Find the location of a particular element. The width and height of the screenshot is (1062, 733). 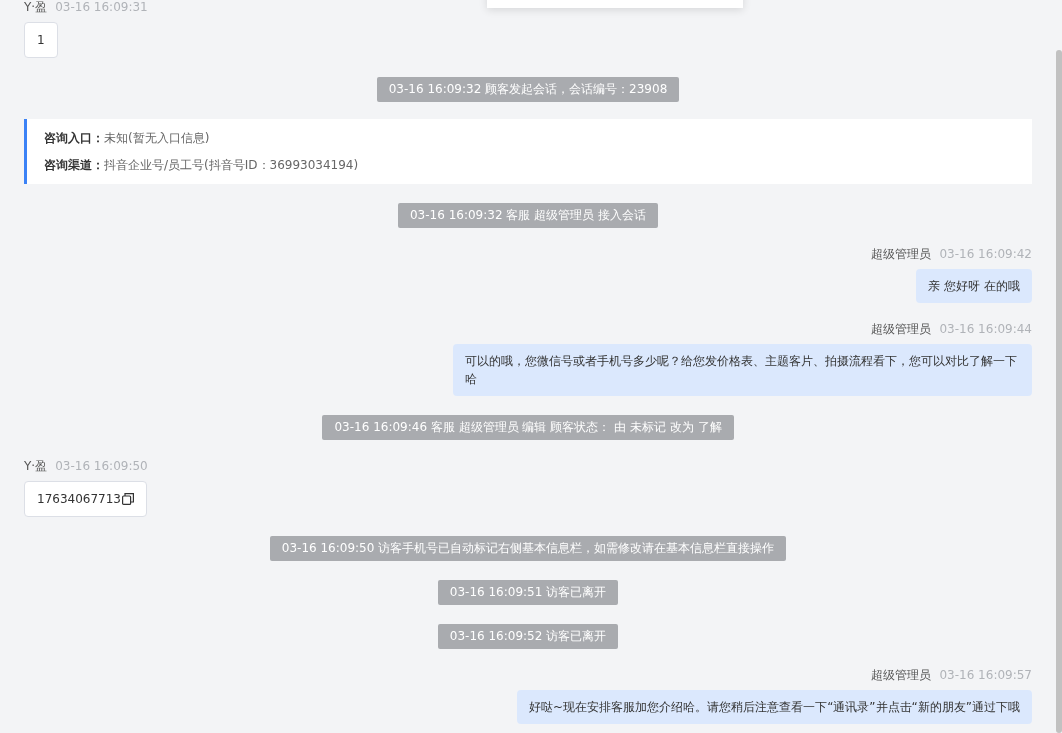

system-notice: 03-16 16:09:46 客服 超级管理员 编辑 顾客状态： 由 未标记 改为 了解 is located at coordinates (528, 427).